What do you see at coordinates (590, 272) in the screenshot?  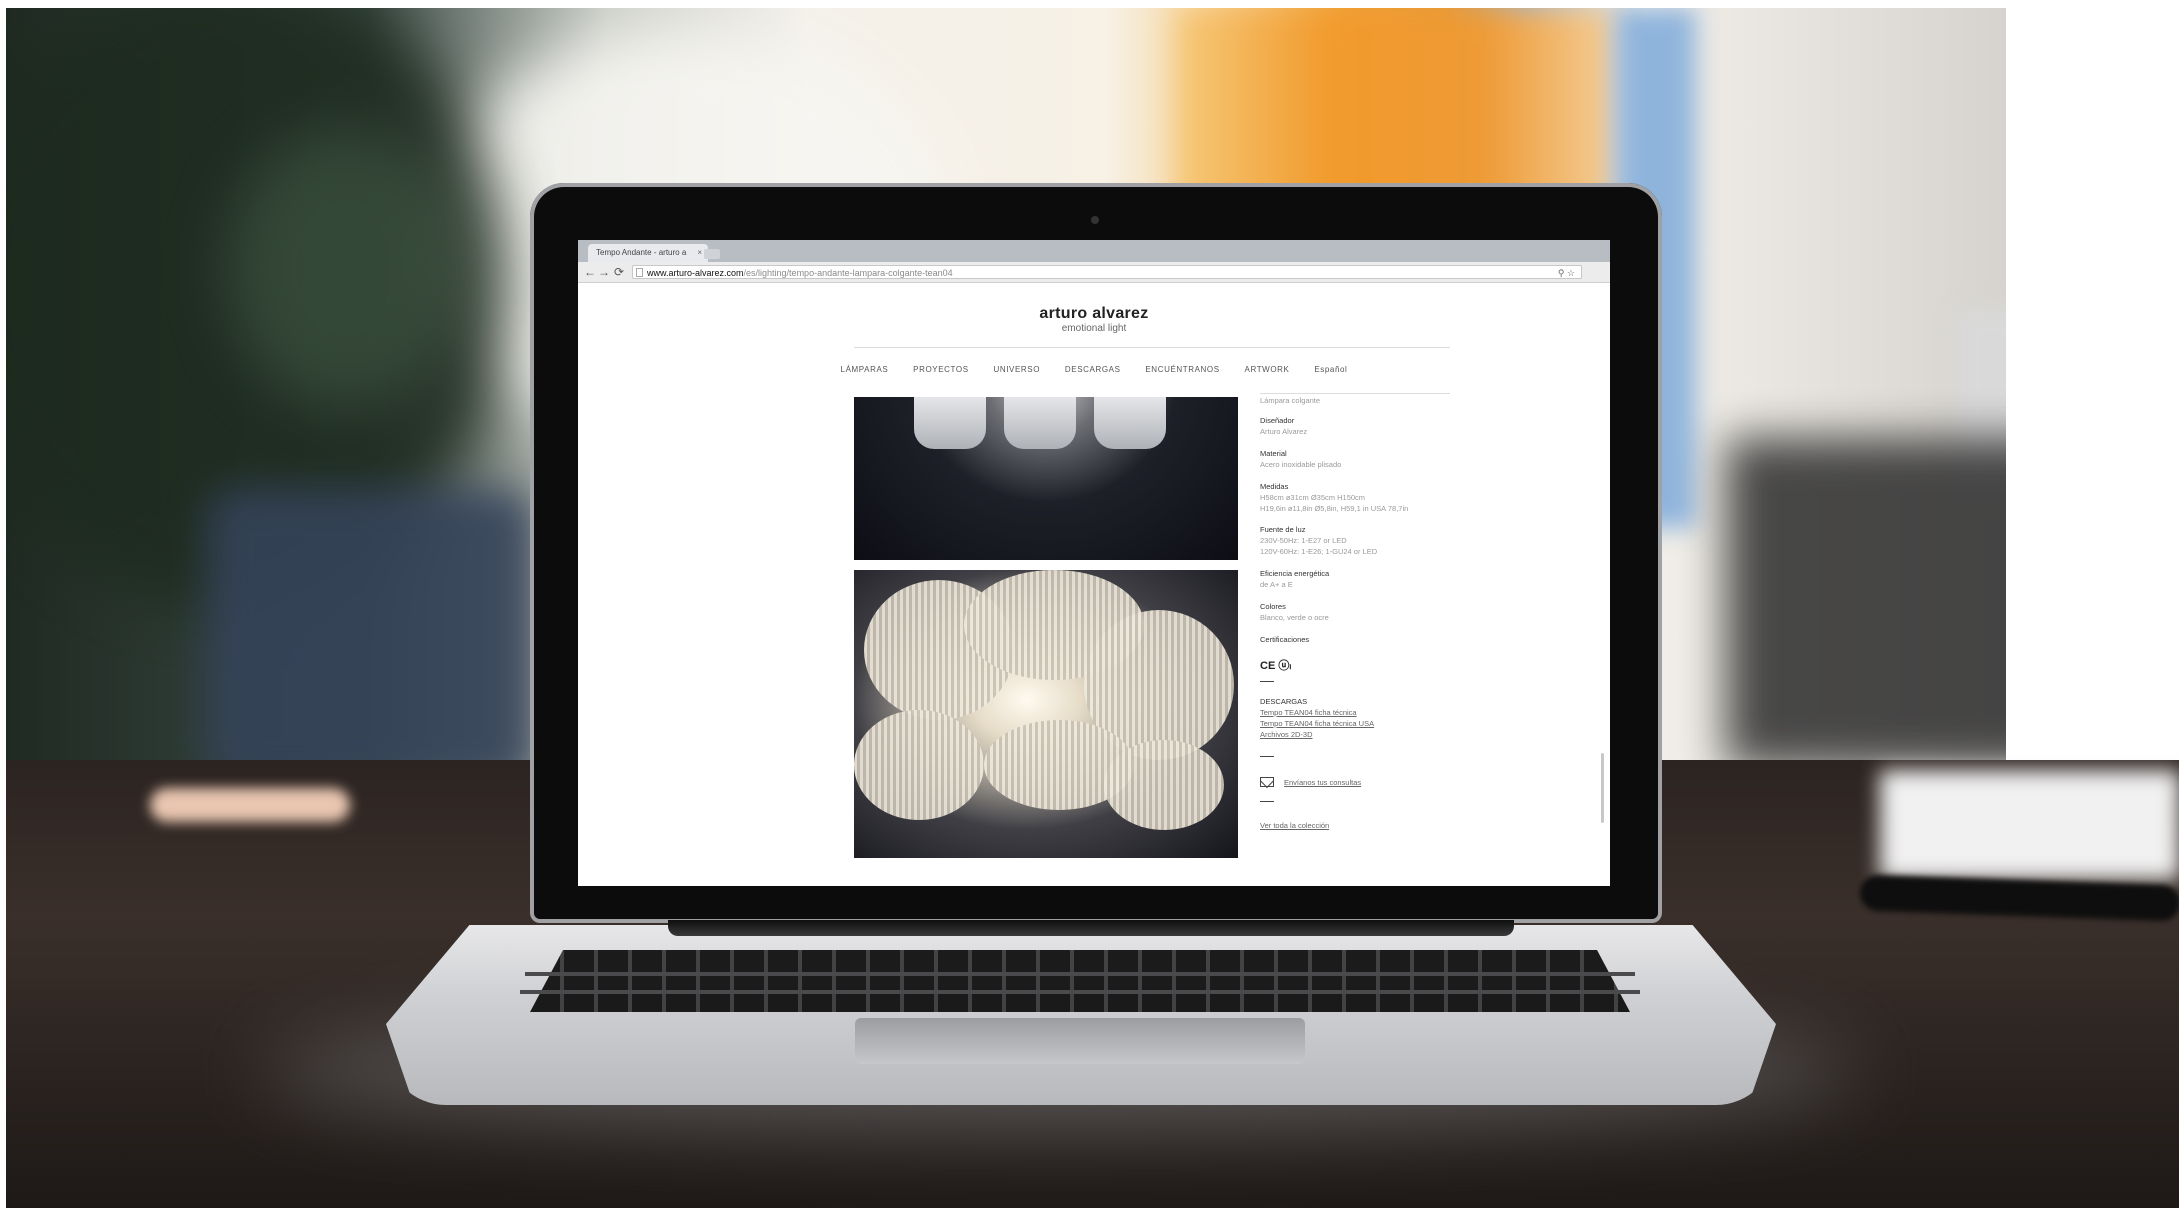 I see `back-icon: ←` at bounding box center [590, 272].